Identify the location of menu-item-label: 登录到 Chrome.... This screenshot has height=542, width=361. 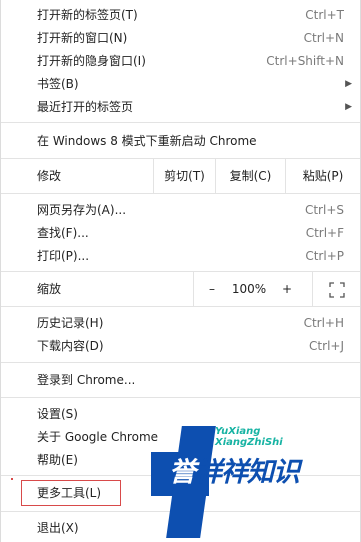
(86, 380).